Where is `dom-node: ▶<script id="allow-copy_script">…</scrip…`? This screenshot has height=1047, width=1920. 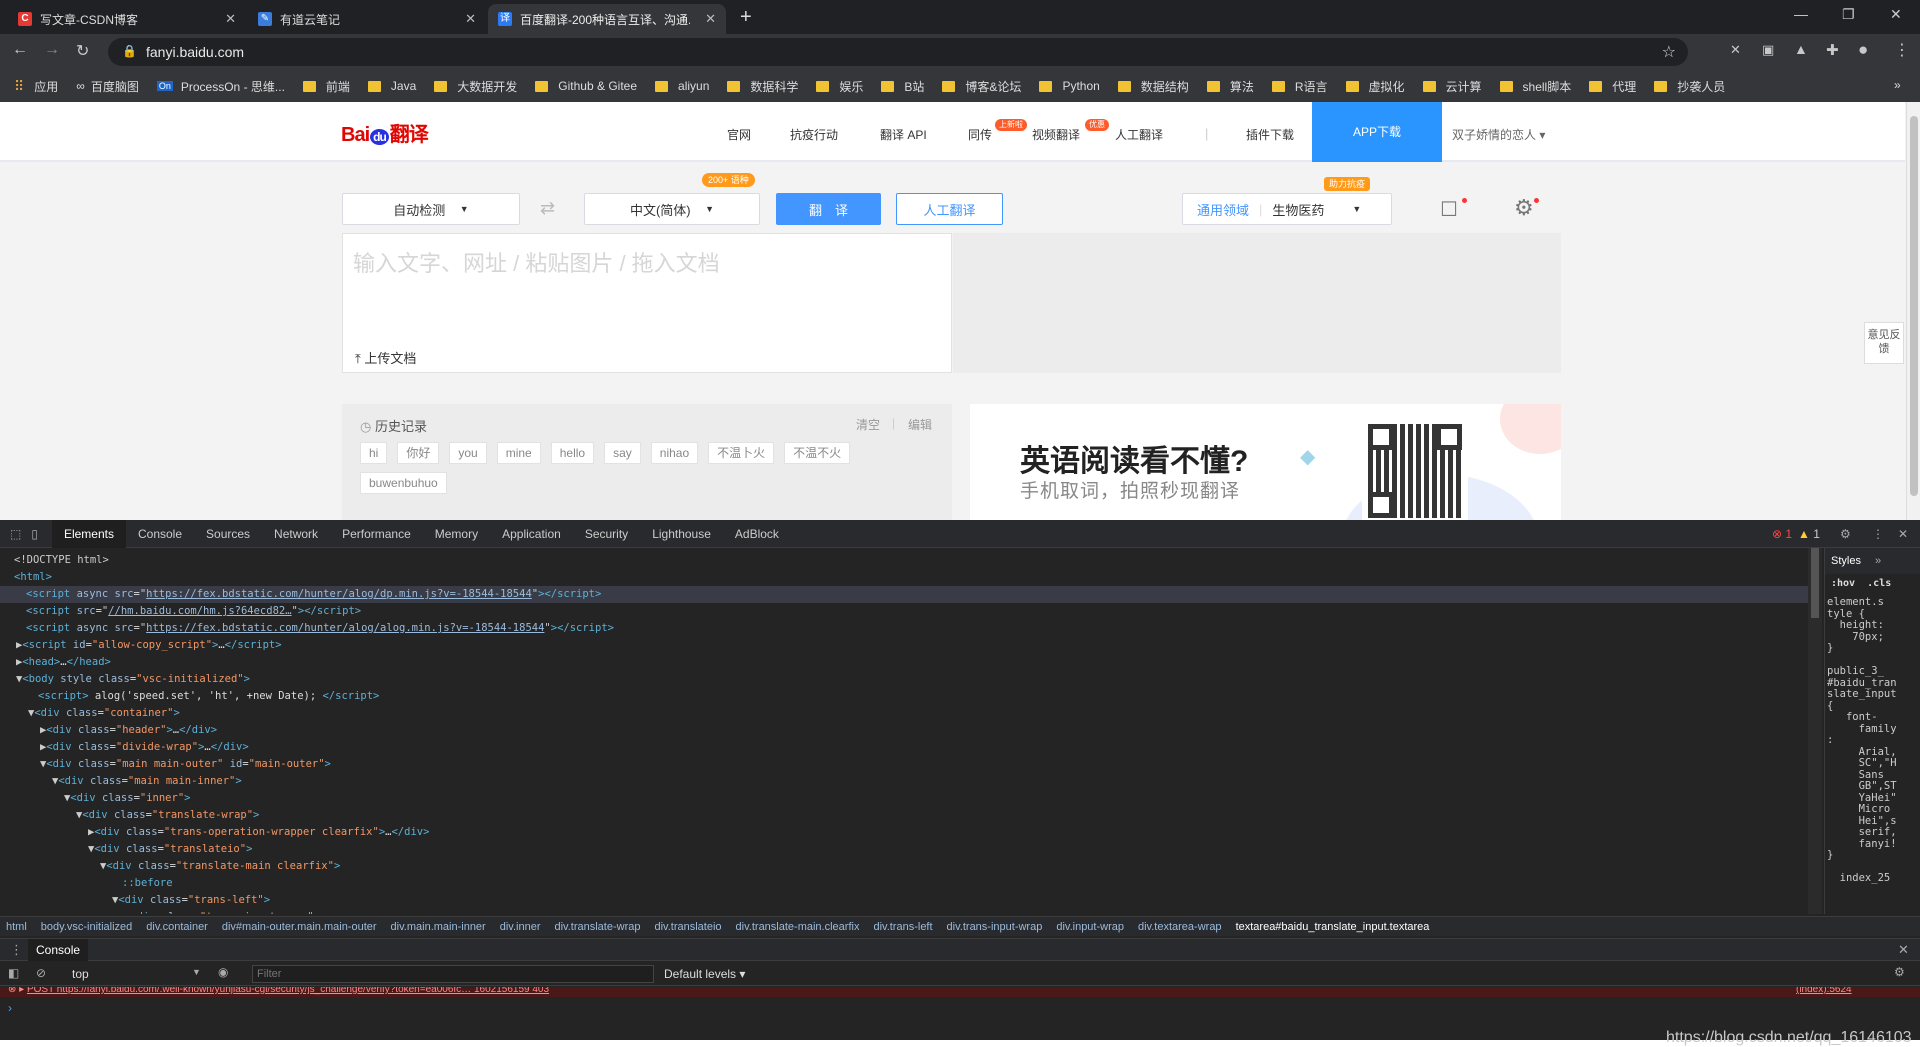
dom-node: ▶<script id="allow-copy_script">…</scrip… is located at coordinates (904, 645).